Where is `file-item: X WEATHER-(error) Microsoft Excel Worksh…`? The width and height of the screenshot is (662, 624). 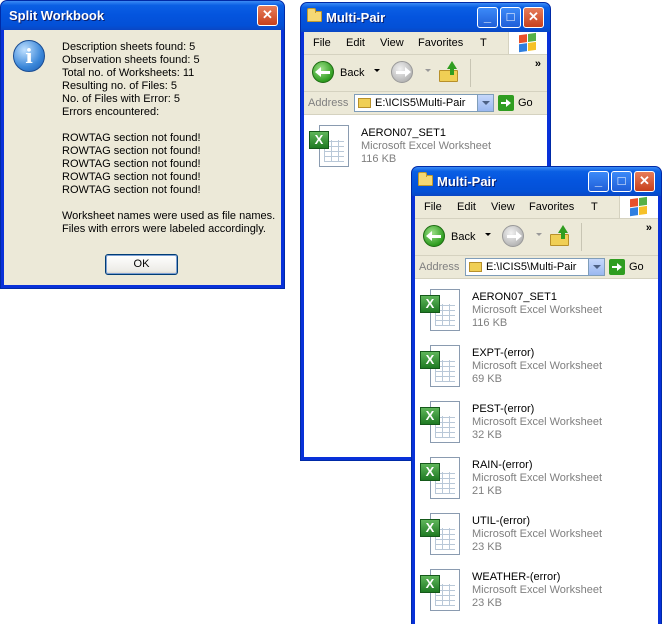
file-item: X WEATHER-(error) Microsoft Excel Worksh… is located at coordinates (530, 592).